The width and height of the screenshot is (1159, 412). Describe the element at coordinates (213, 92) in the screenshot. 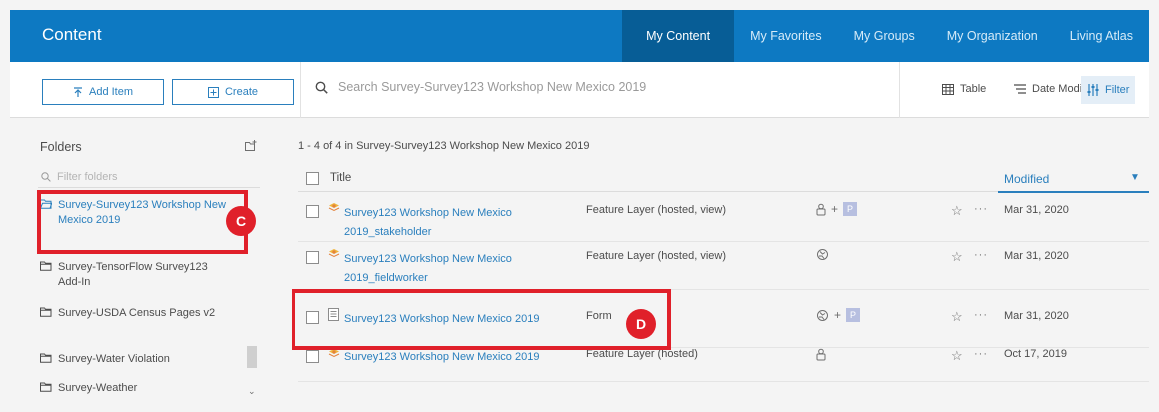

I see `plus-box-icon` at that location.